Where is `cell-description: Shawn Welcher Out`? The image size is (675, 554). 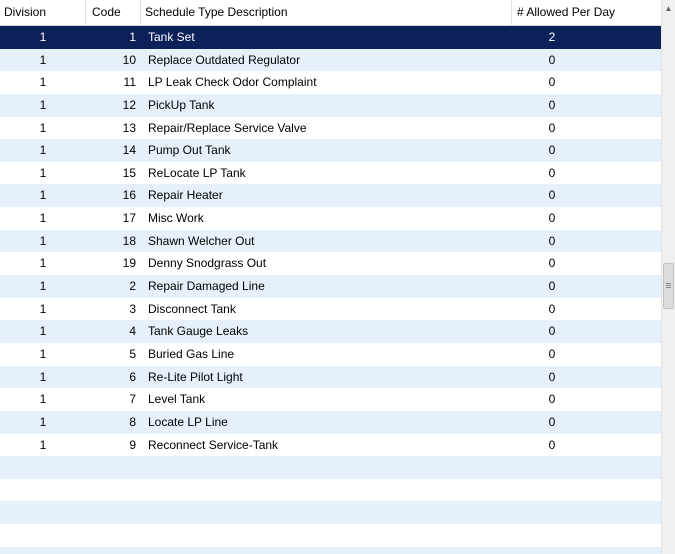 cell-description: Shawn Welcher Out is located at coordinates (201, 240).